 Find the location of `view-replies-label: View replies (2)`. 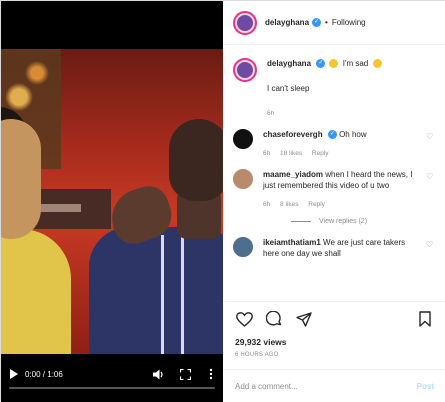

view-replies-label: View replies (2) is located at coordinates (343, 221).